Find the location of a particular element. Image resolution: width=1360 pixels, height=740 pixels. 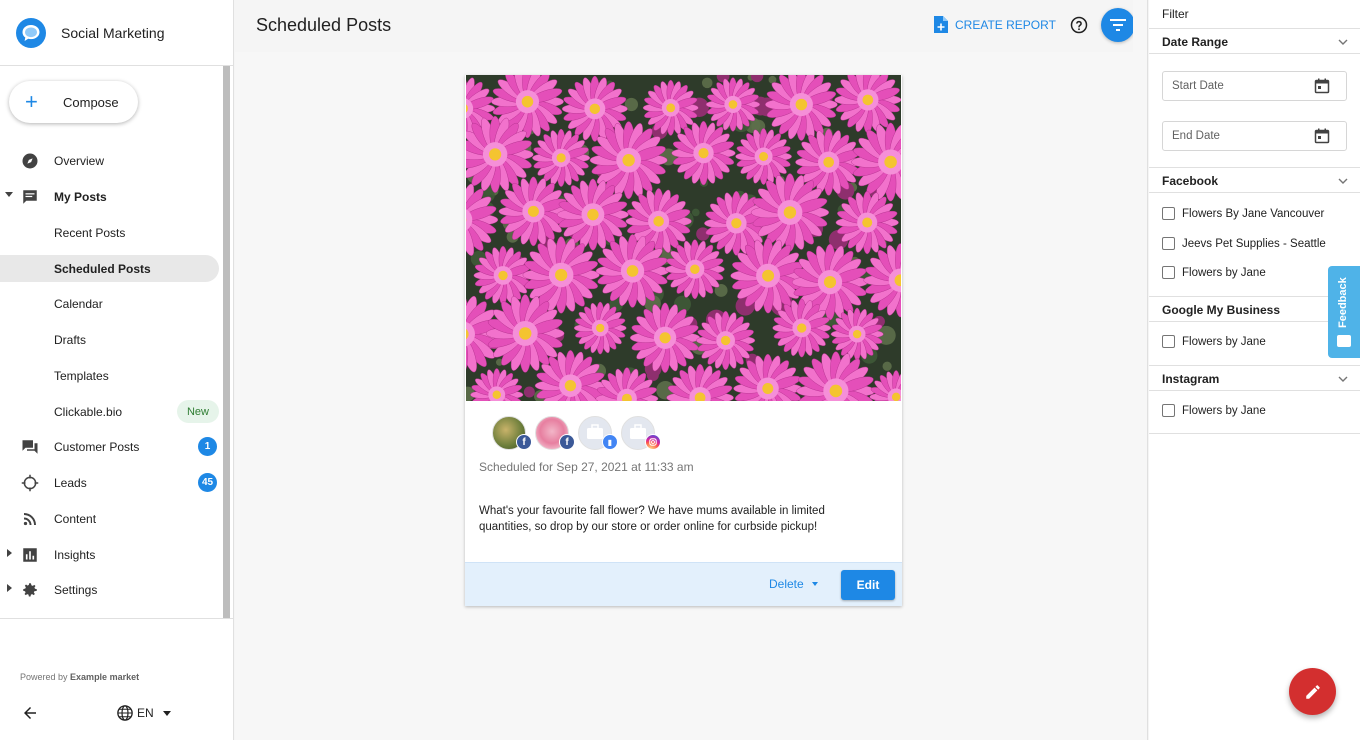

sidebar-item-recent-posts: Recent Posts is located at coordinates (109, 232).